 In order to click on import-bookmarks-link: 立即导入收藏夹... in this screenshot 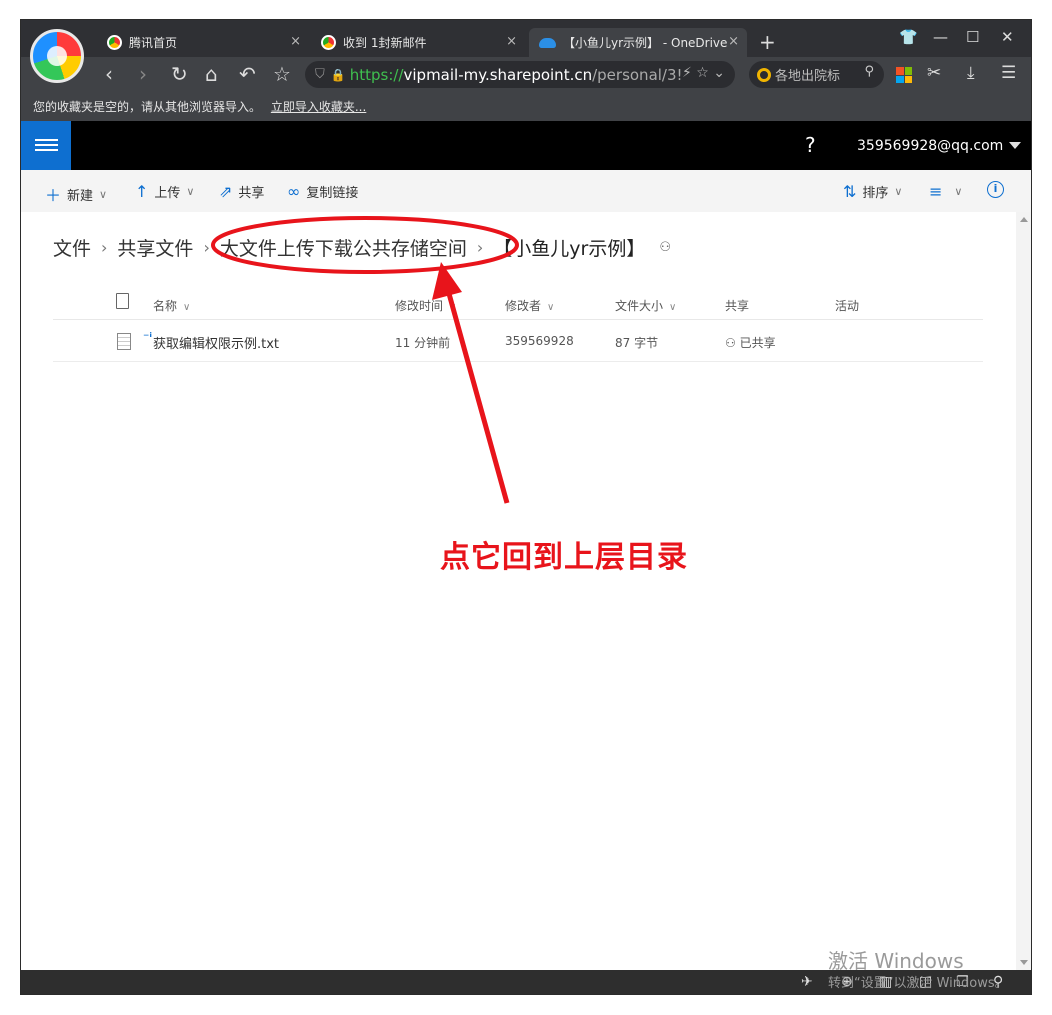, I will do `click(318, 107)`.